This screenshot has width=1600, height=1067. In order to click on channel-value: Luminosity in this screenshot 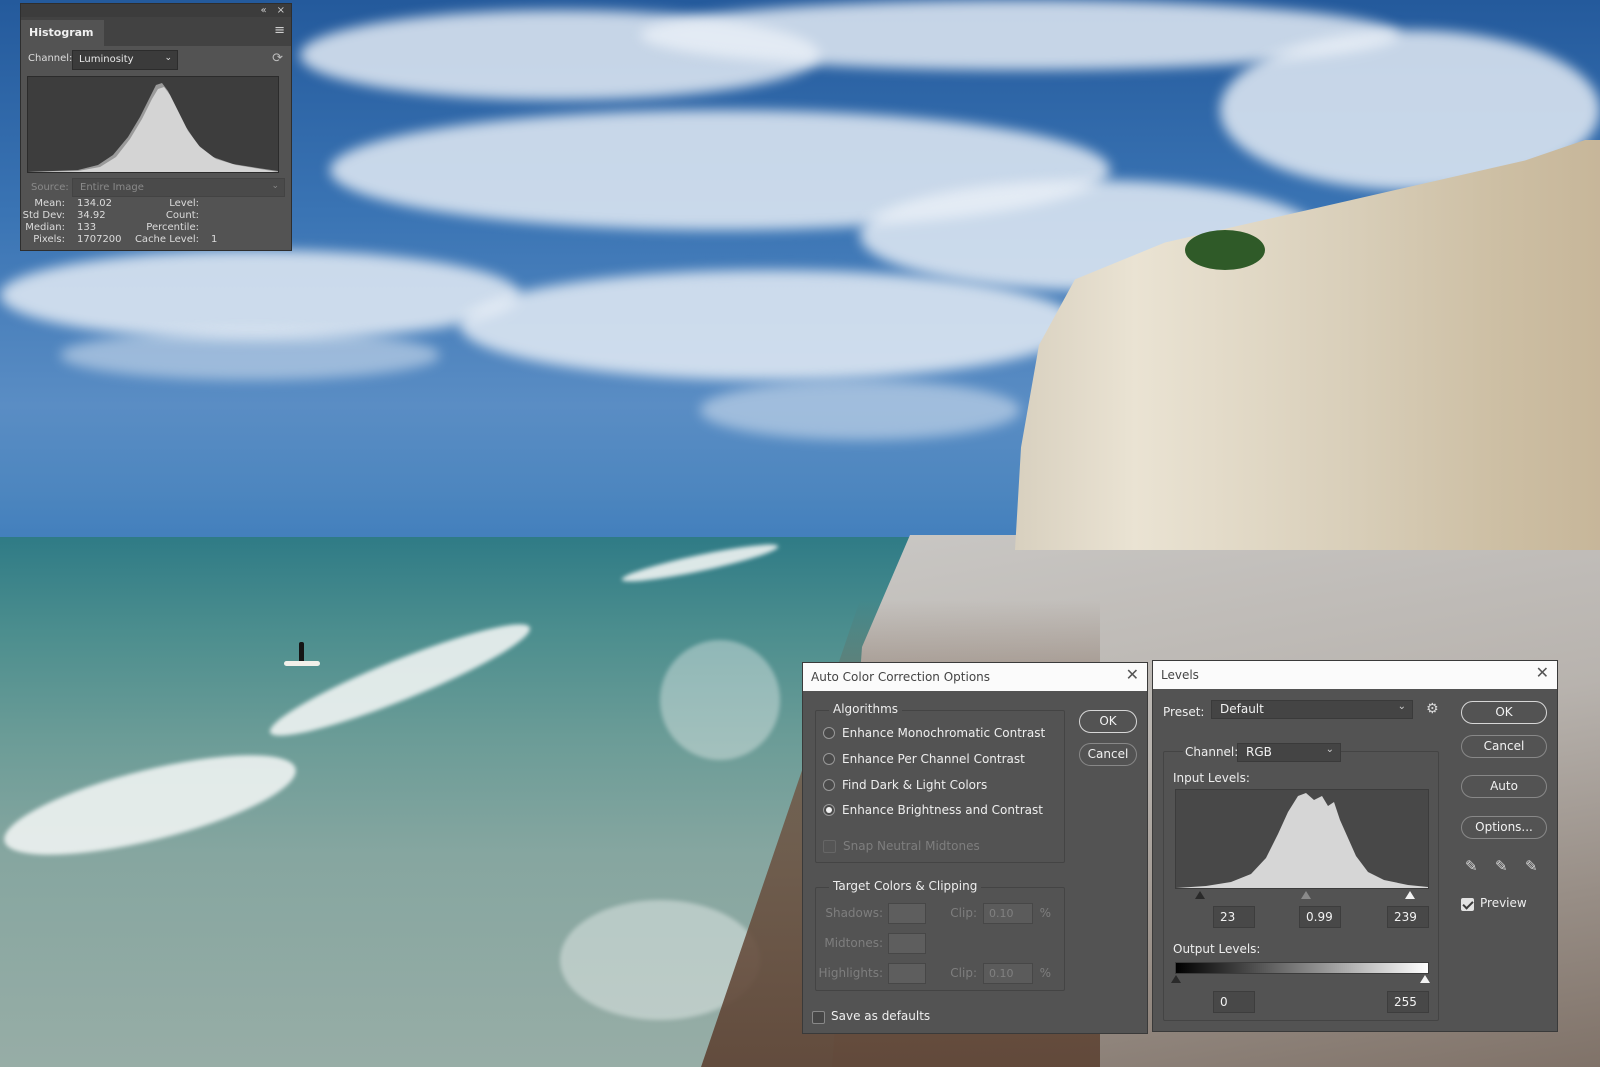, I will do `click(106, 59)`.